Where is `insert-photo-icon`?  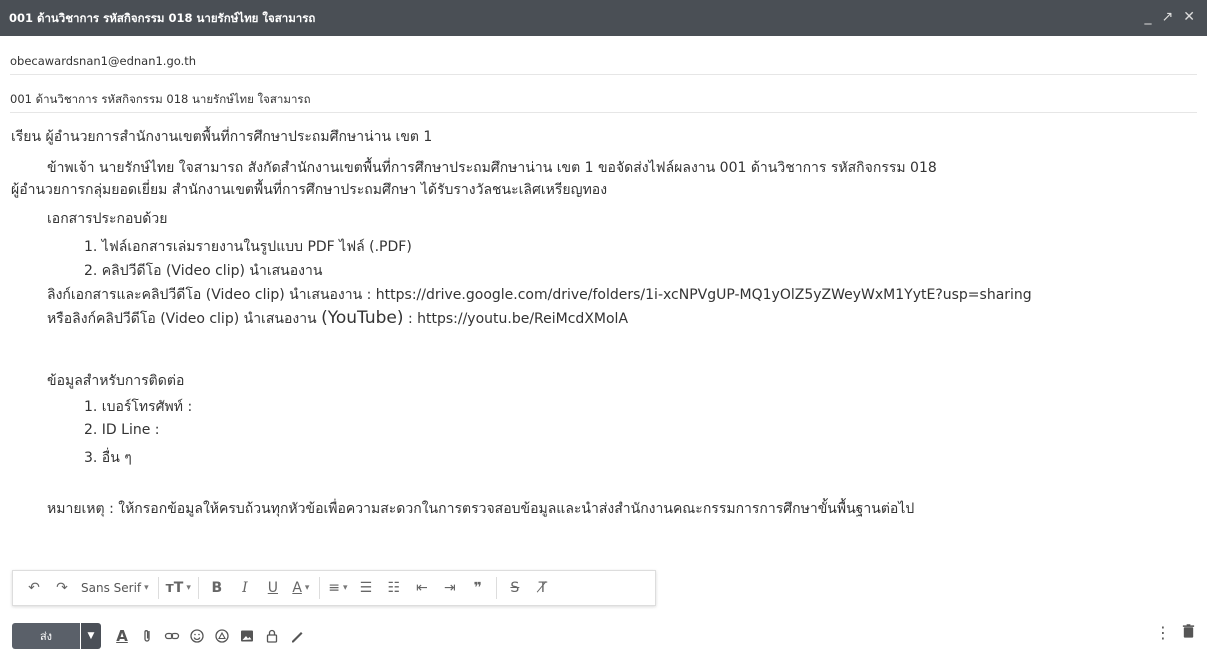
insert-photo-icon is located at coordinates (247, 636).